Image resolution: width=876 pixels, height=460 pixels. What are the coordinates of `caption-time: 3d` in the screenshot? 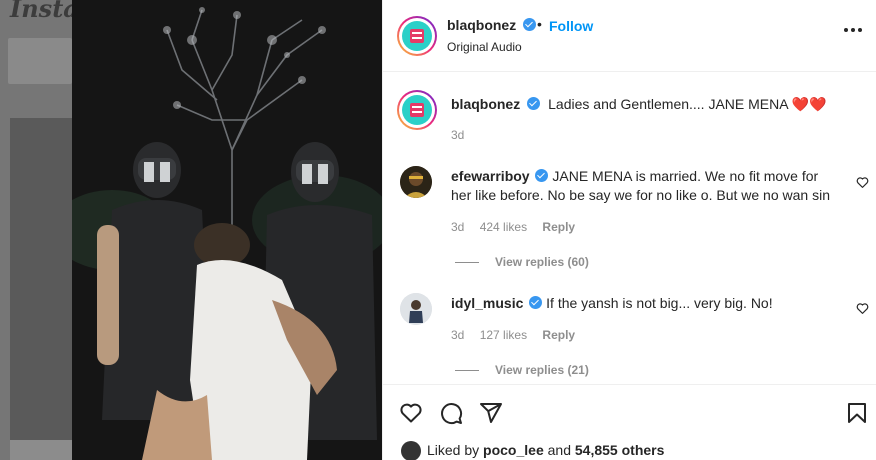 It's located at (458, 135).